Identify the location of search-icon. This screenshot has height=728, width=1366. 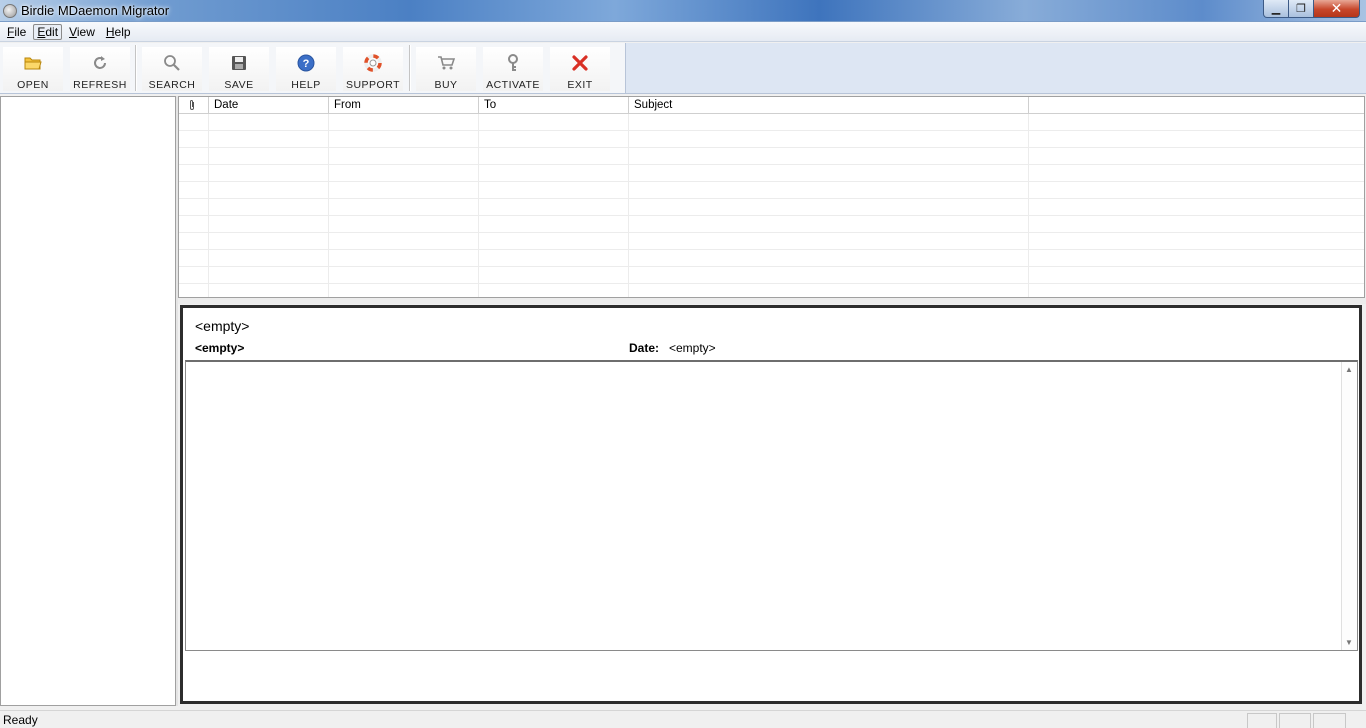
(172, 62).